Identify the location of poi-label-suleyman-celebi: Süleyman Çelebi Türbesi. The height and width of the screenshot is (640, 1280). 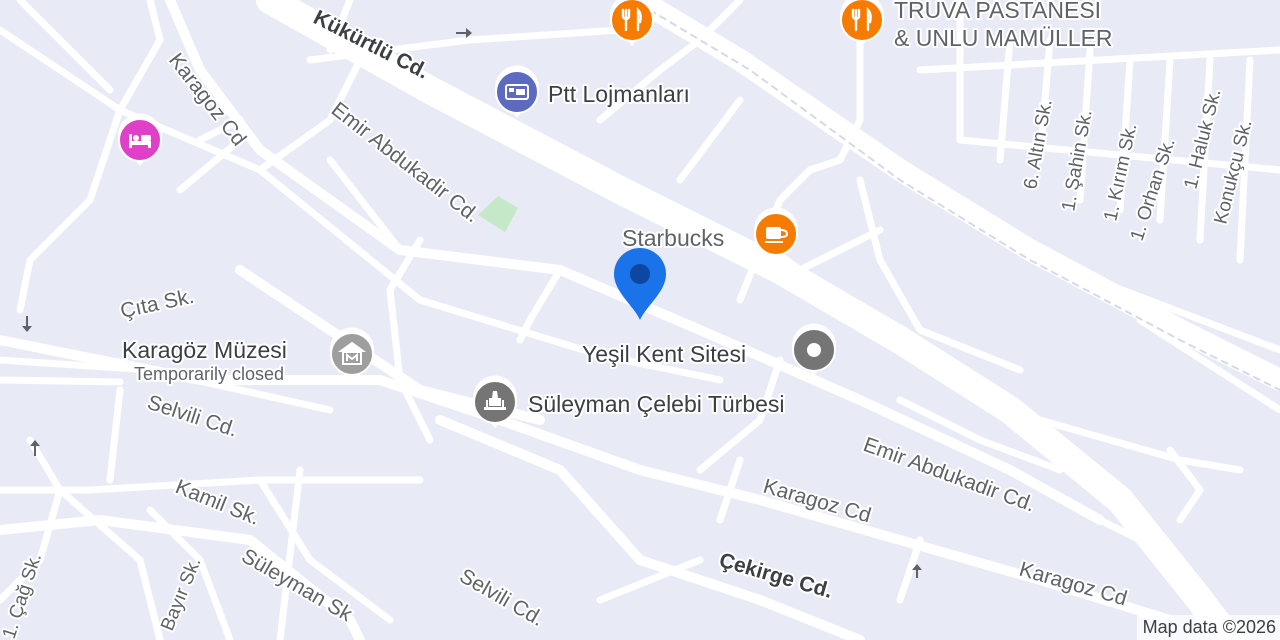
(656, 404).